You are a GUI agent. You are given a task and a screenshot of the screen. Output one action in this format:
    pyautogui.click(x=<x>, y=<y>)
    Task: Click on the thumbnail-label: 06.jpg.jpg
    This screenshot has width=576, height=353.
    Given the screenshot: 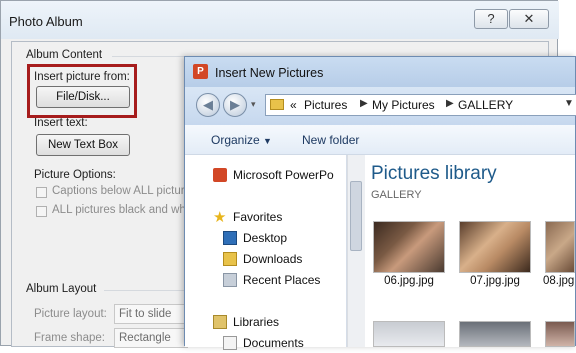 What is the action you would take?
    pyautogui.click(x=409, y=281)
    